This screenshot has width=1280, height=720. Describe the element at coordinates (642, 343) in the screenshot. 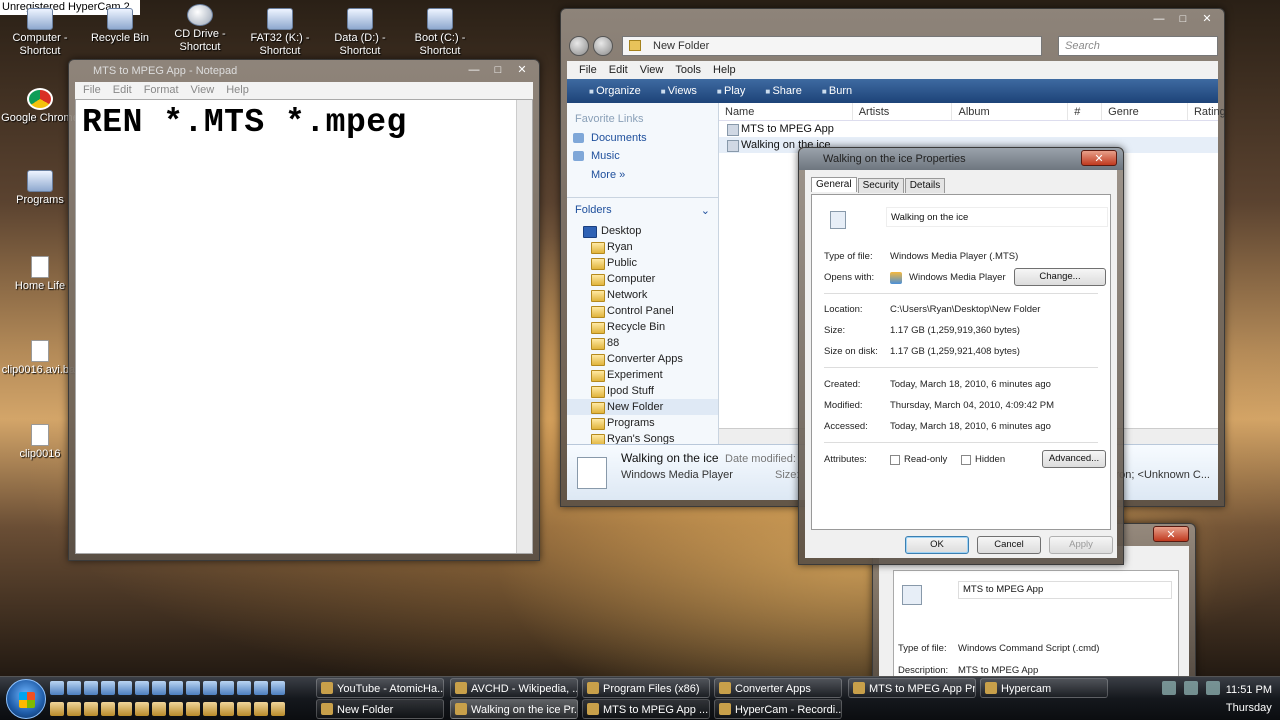

I see `tree-item-88: 88` at that location.